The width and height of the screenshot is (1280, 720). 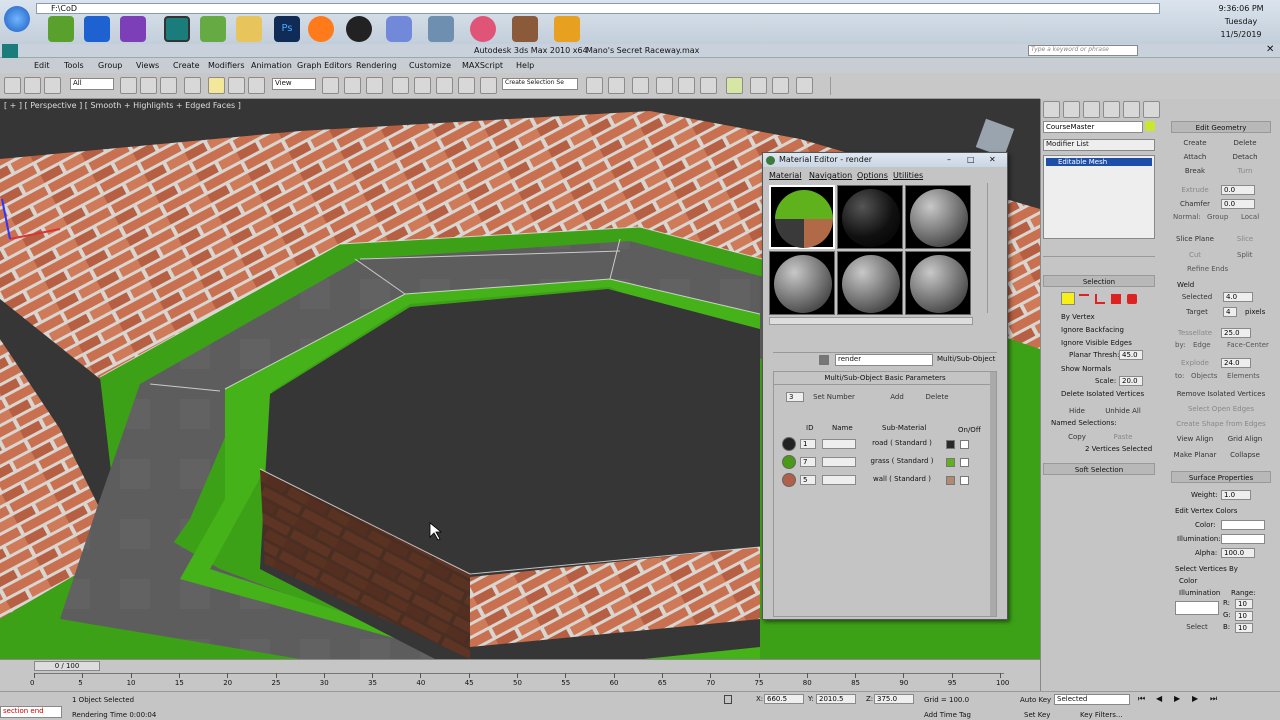 What do you see at coordinates (1116, 299) in the screenshot?
I see `polygon-subobject-icon` at bounding box center [1116, 299].